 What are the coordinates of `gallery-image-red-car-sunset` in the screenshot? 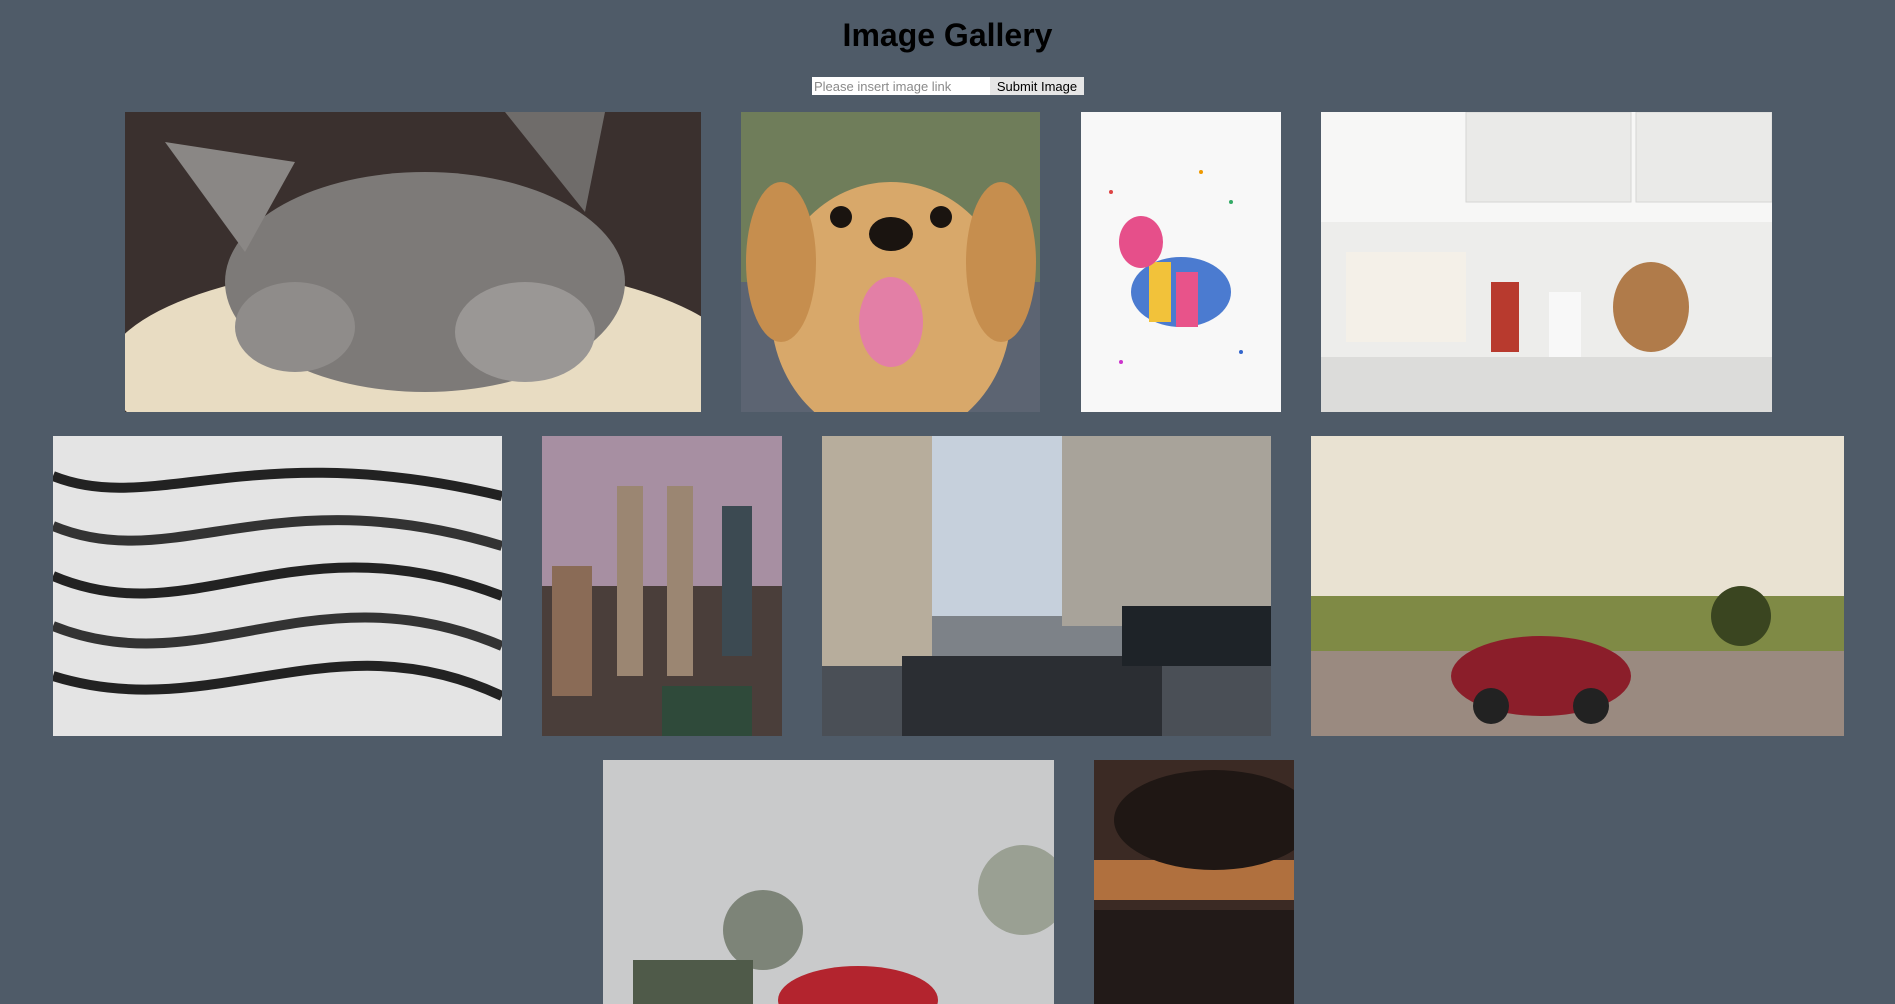 It's located at (1577, 586).